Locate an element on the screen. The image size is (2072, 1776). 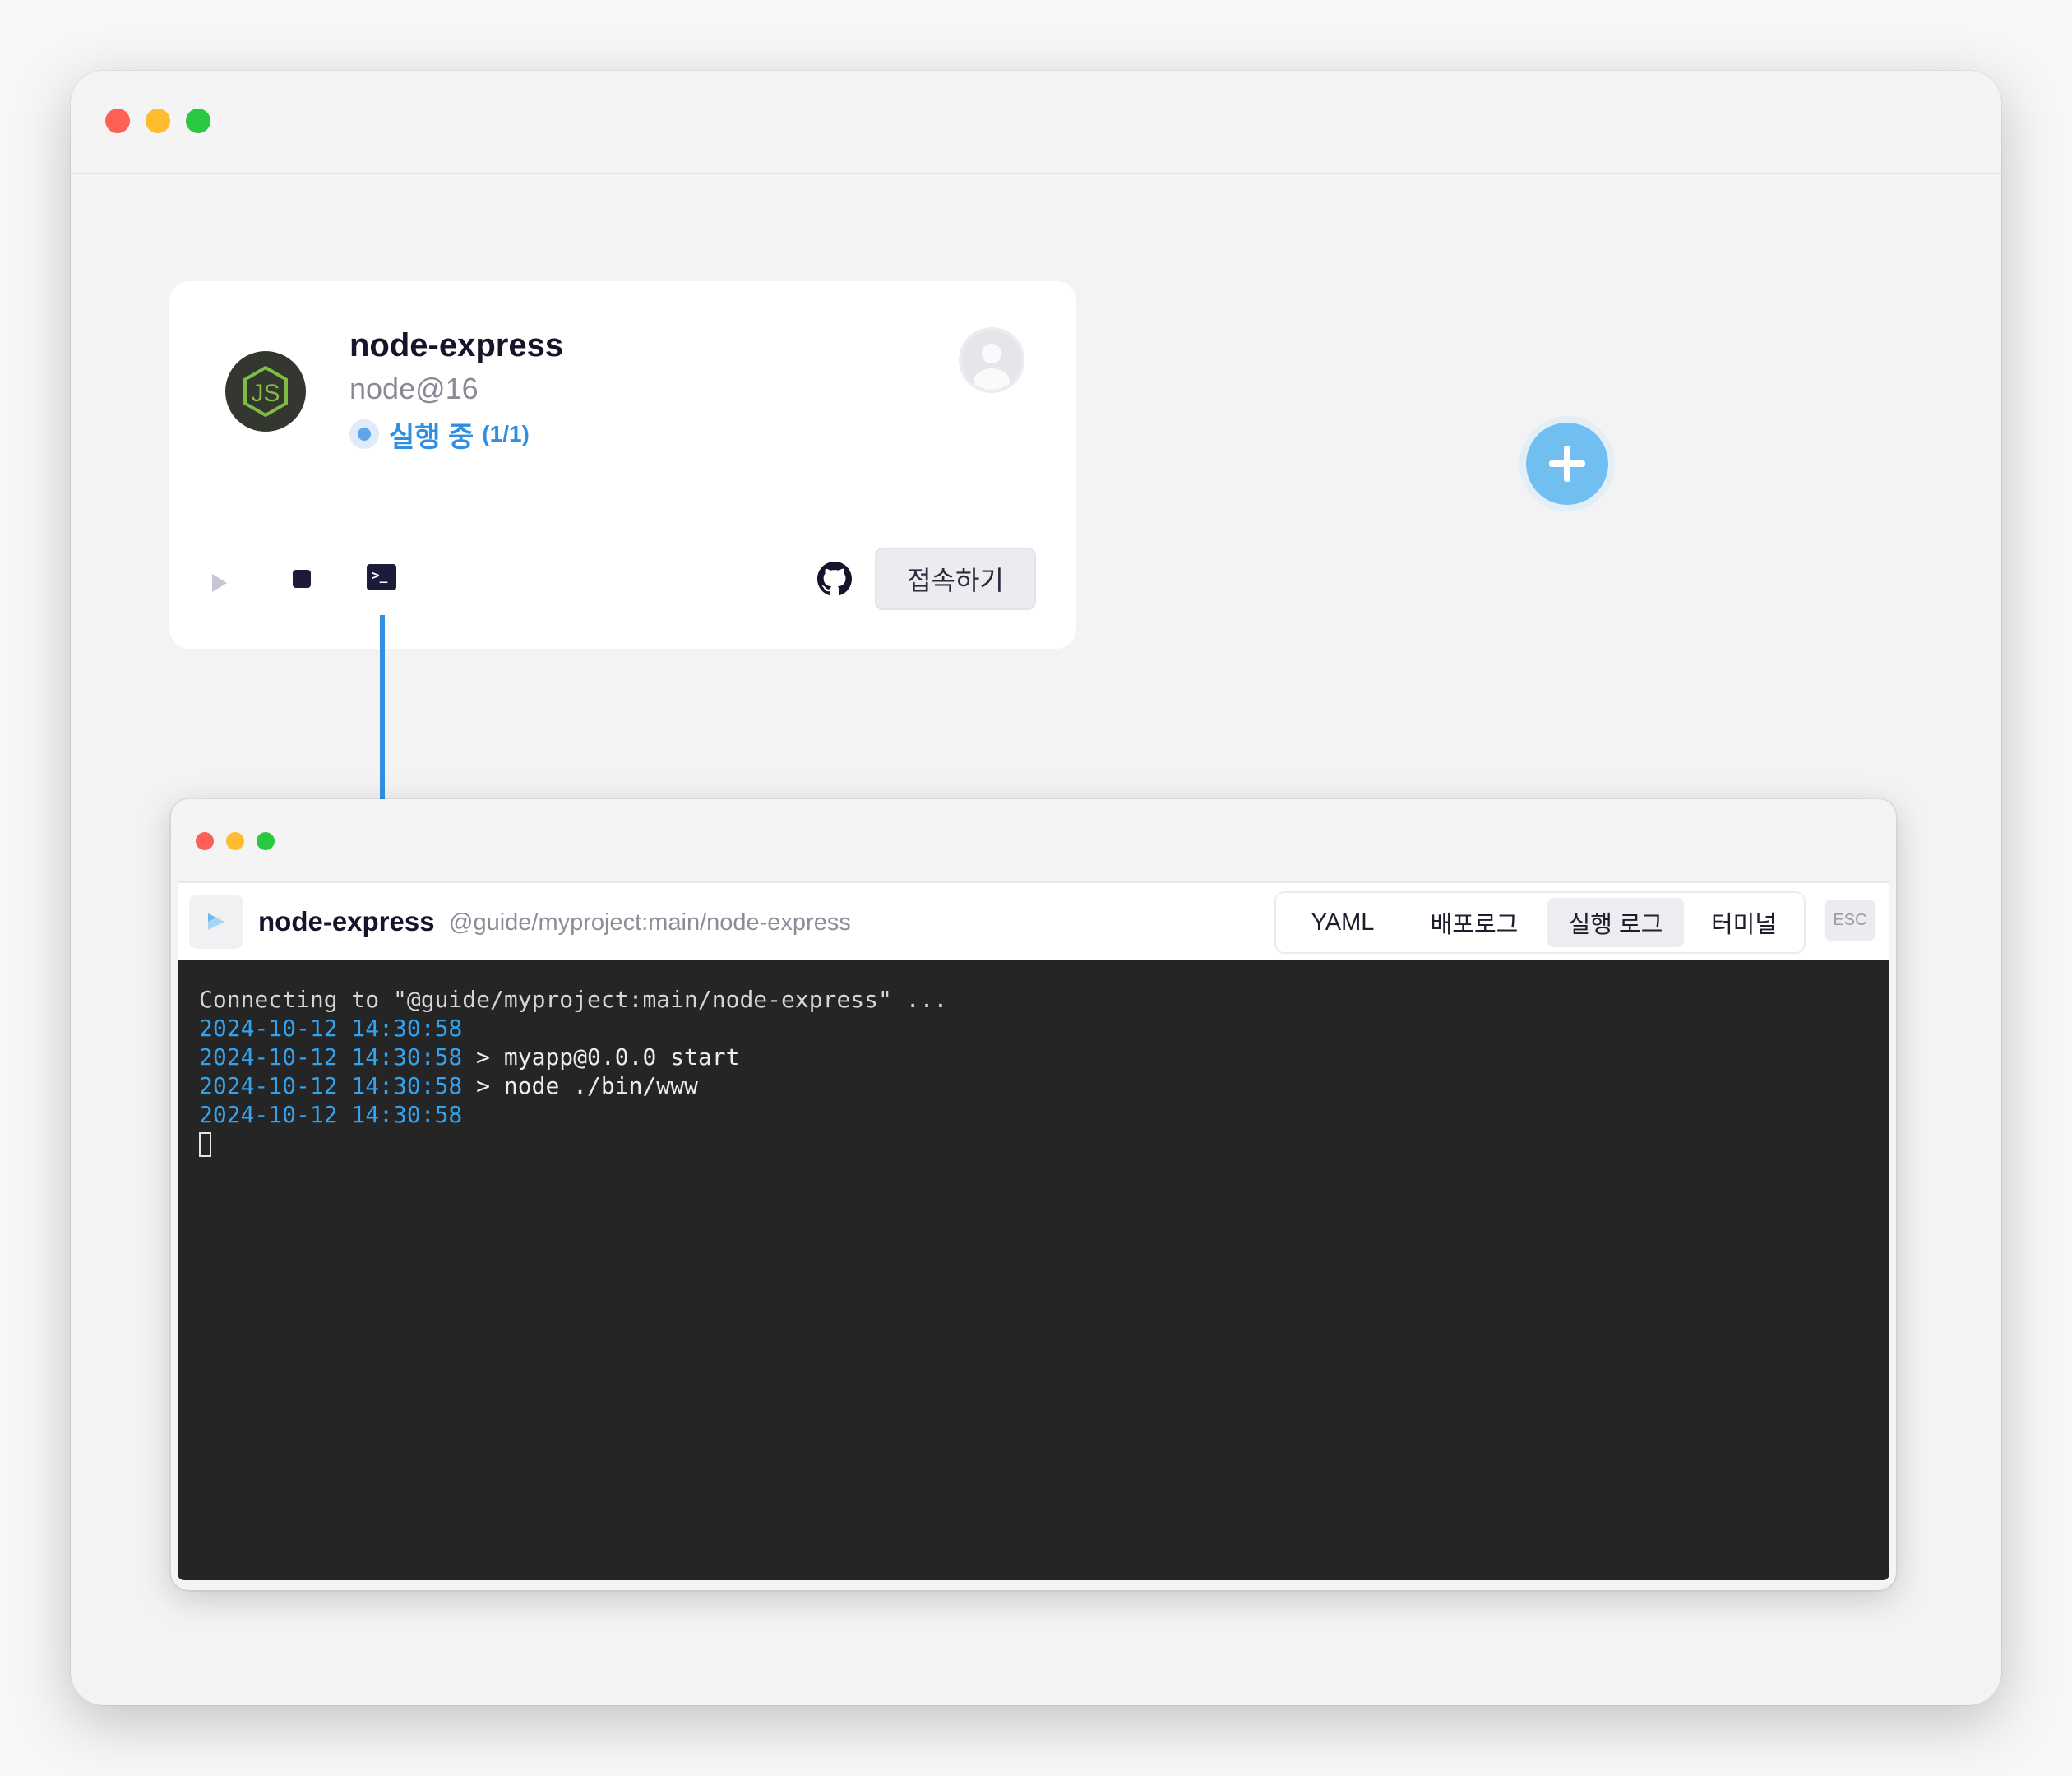
terminal-maximize-button is located at coordinates (266, 841).